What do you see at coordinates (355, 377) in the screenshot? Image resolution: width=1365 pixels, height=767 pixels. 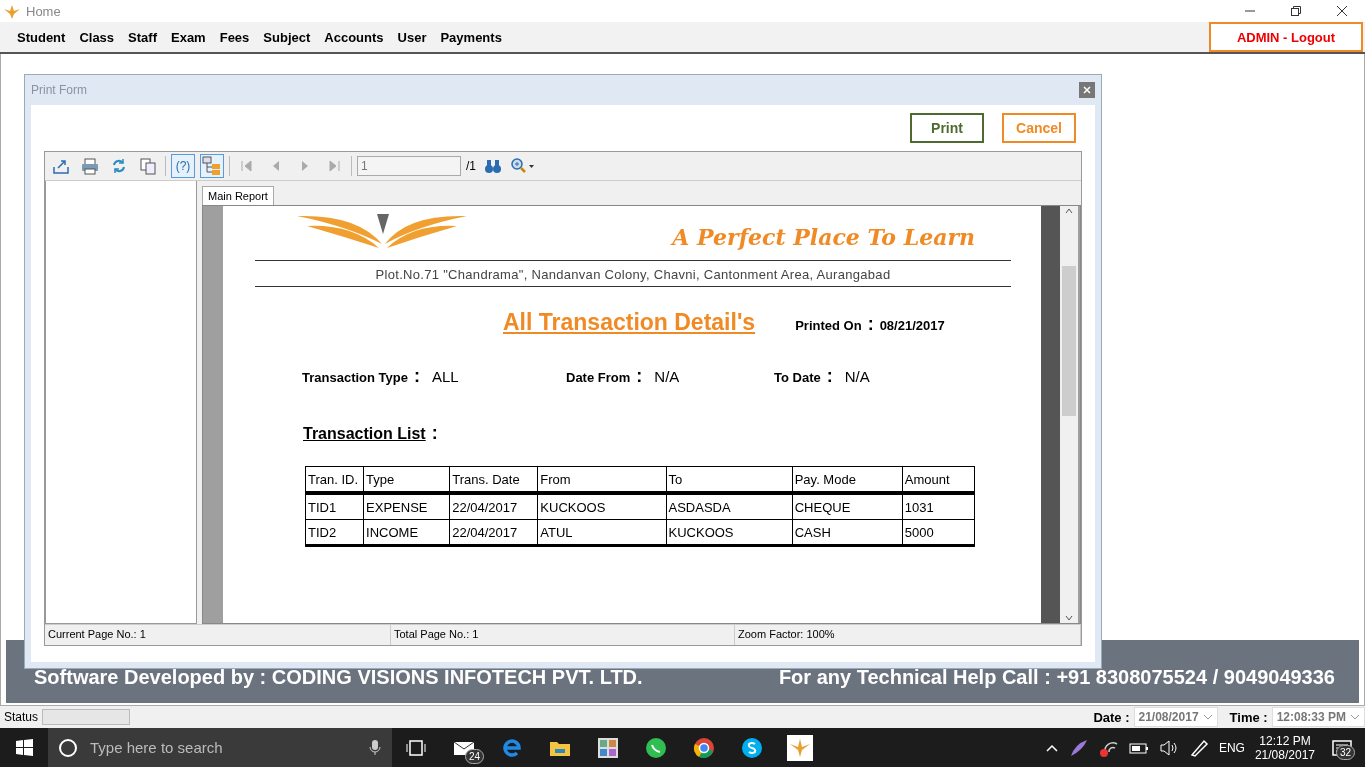 I see `filter-label: Transaction Type` at bounding box center [355, 377].